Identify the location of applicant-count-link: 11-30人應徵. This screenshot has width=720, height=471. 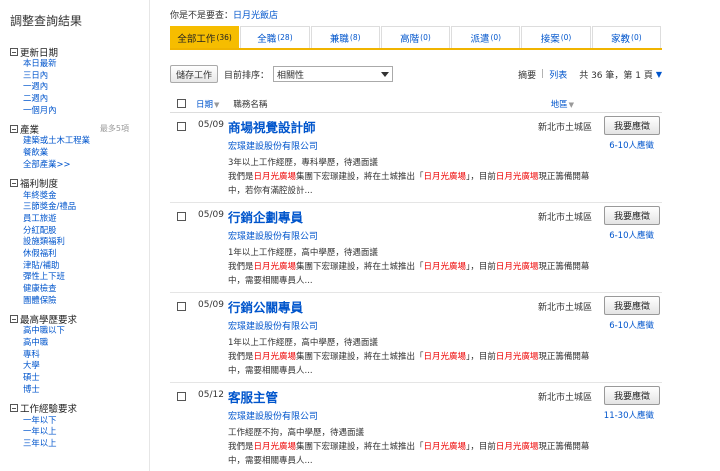
(629, 415).